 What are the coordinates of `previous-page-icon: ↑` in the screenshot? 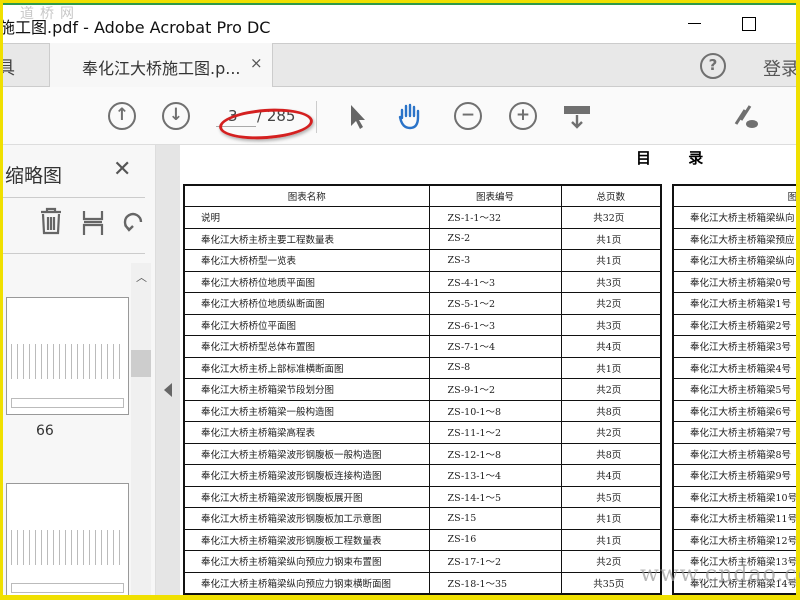 It's located at (122, 116).